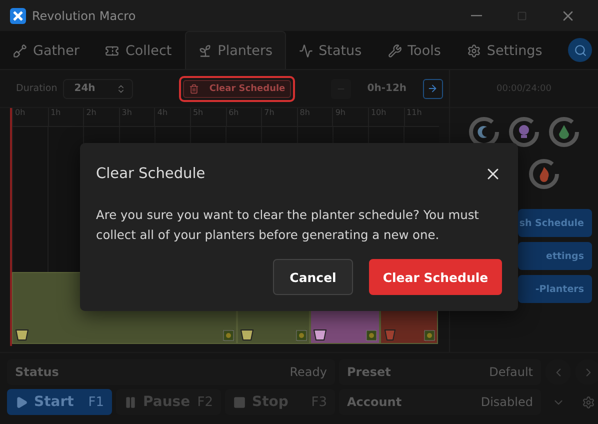  I want to click on shovel-icon, so click(20, 51).